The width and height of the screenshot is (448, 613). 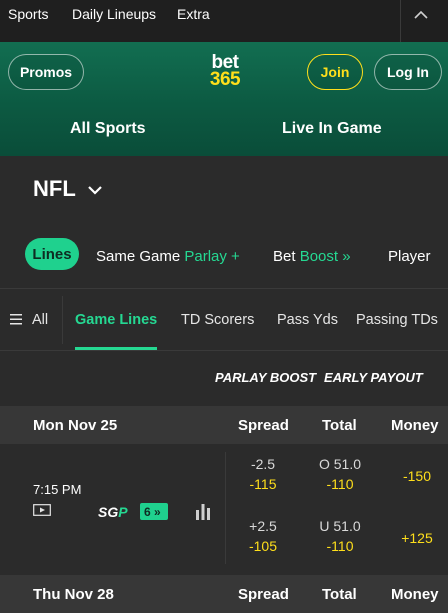 I want to click on tab-parlay-text: Parlay +, so click(x=212, y=256).